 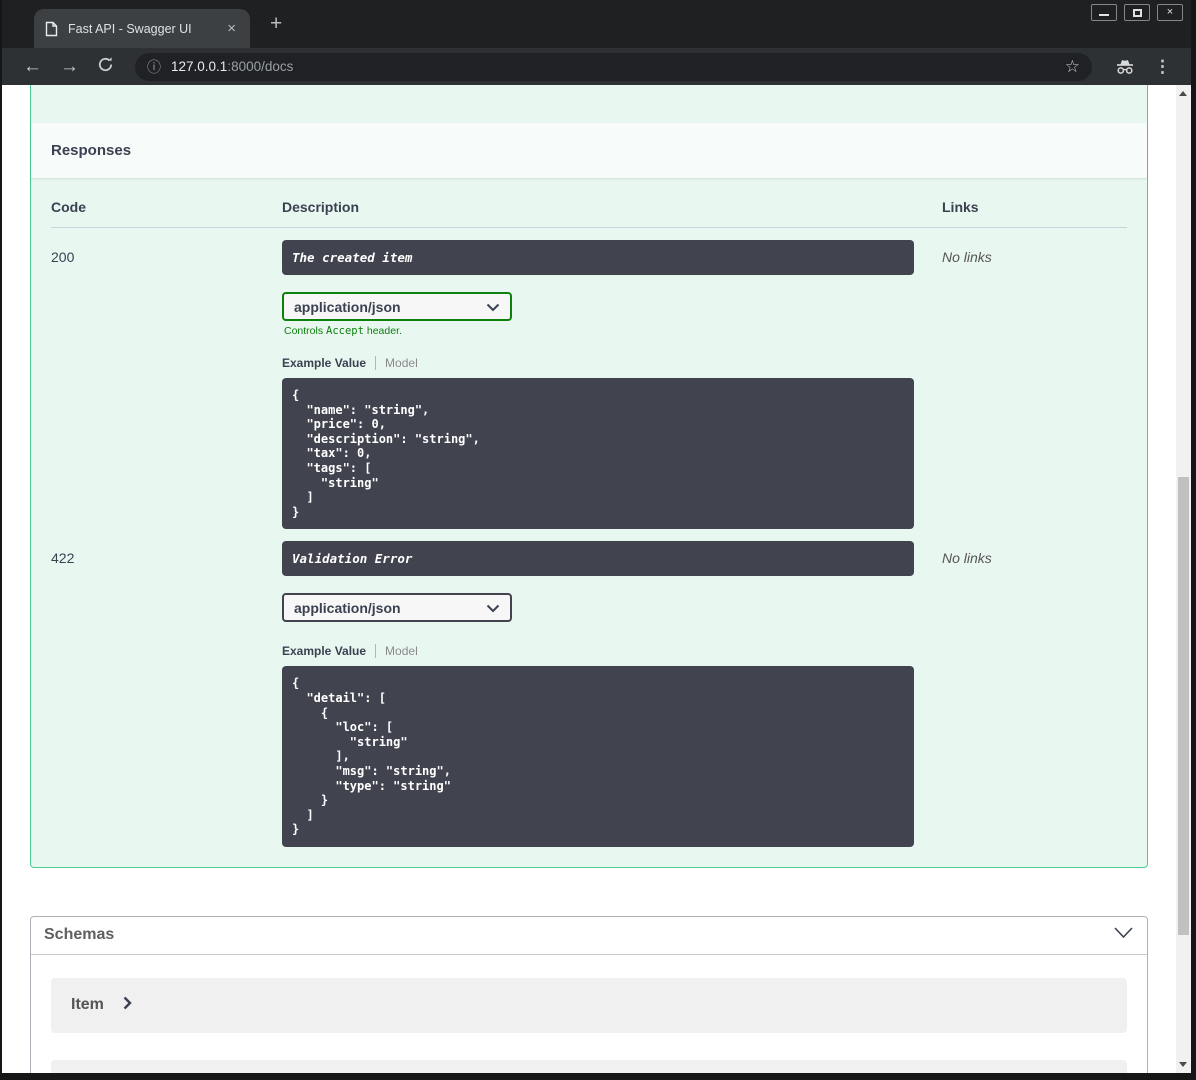 What do you see at coordinates (231, 28) in the screenshot?
I see `tab-close-icon: ×` at bounding box center [231, 28].